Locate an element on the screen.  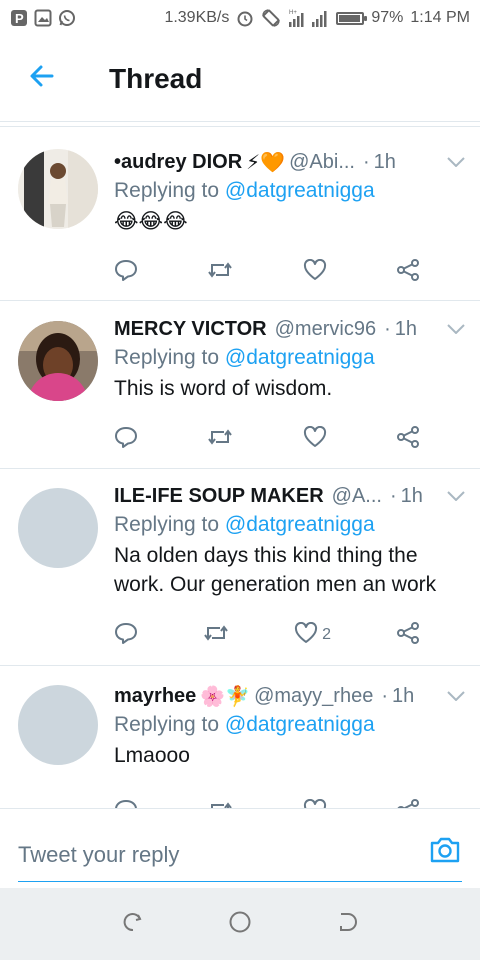
reply-input-underline is located at coordinates (240, 881).